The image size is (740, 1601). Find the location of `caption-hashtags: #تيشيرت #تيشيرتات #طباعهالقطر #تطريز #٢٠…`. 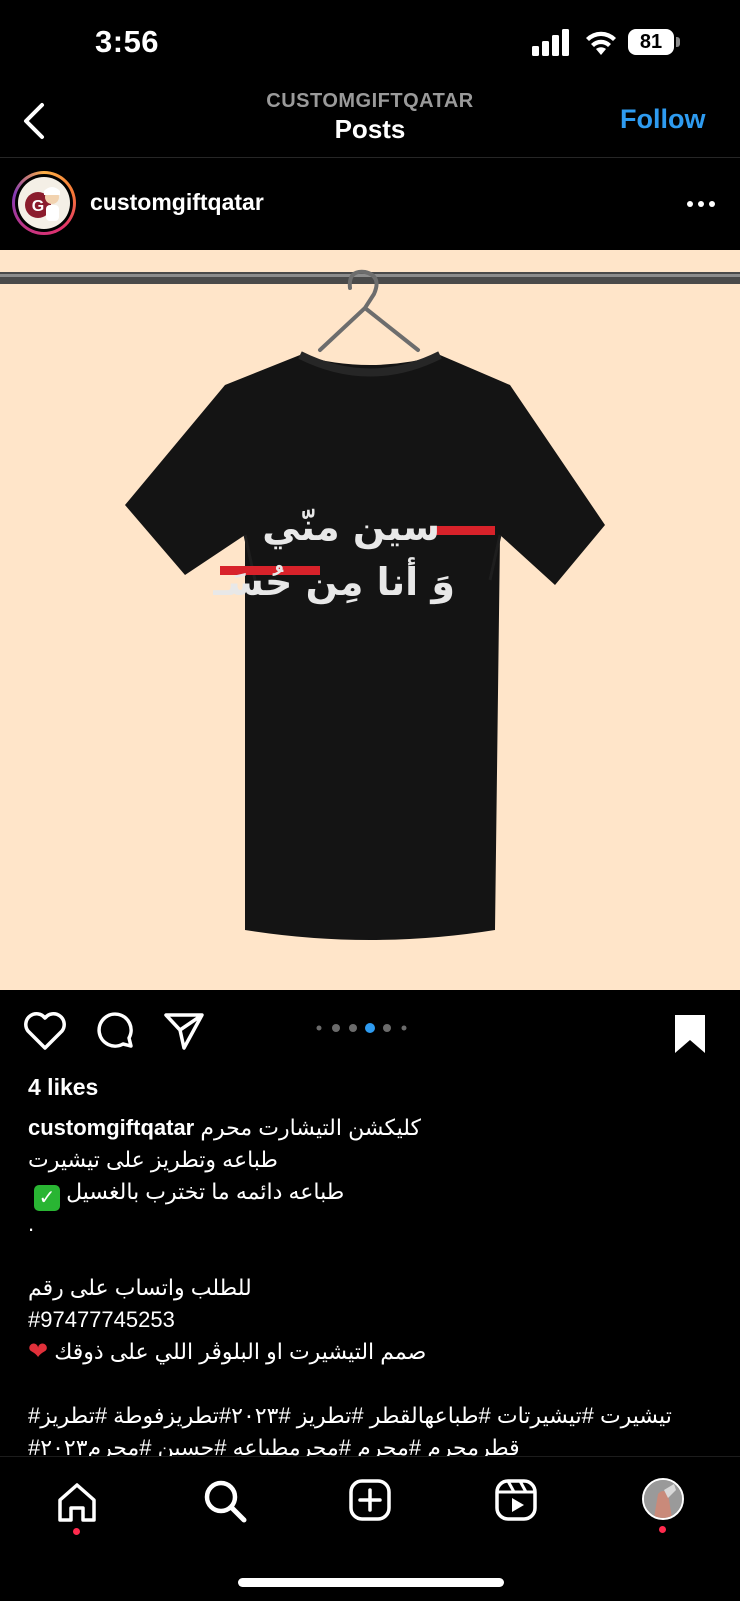

caption-hashtags: #تيشيرت #تيشيرتات #طباعهالقطر #تطريز #٢٠… is located at coordinates (350, 1416).